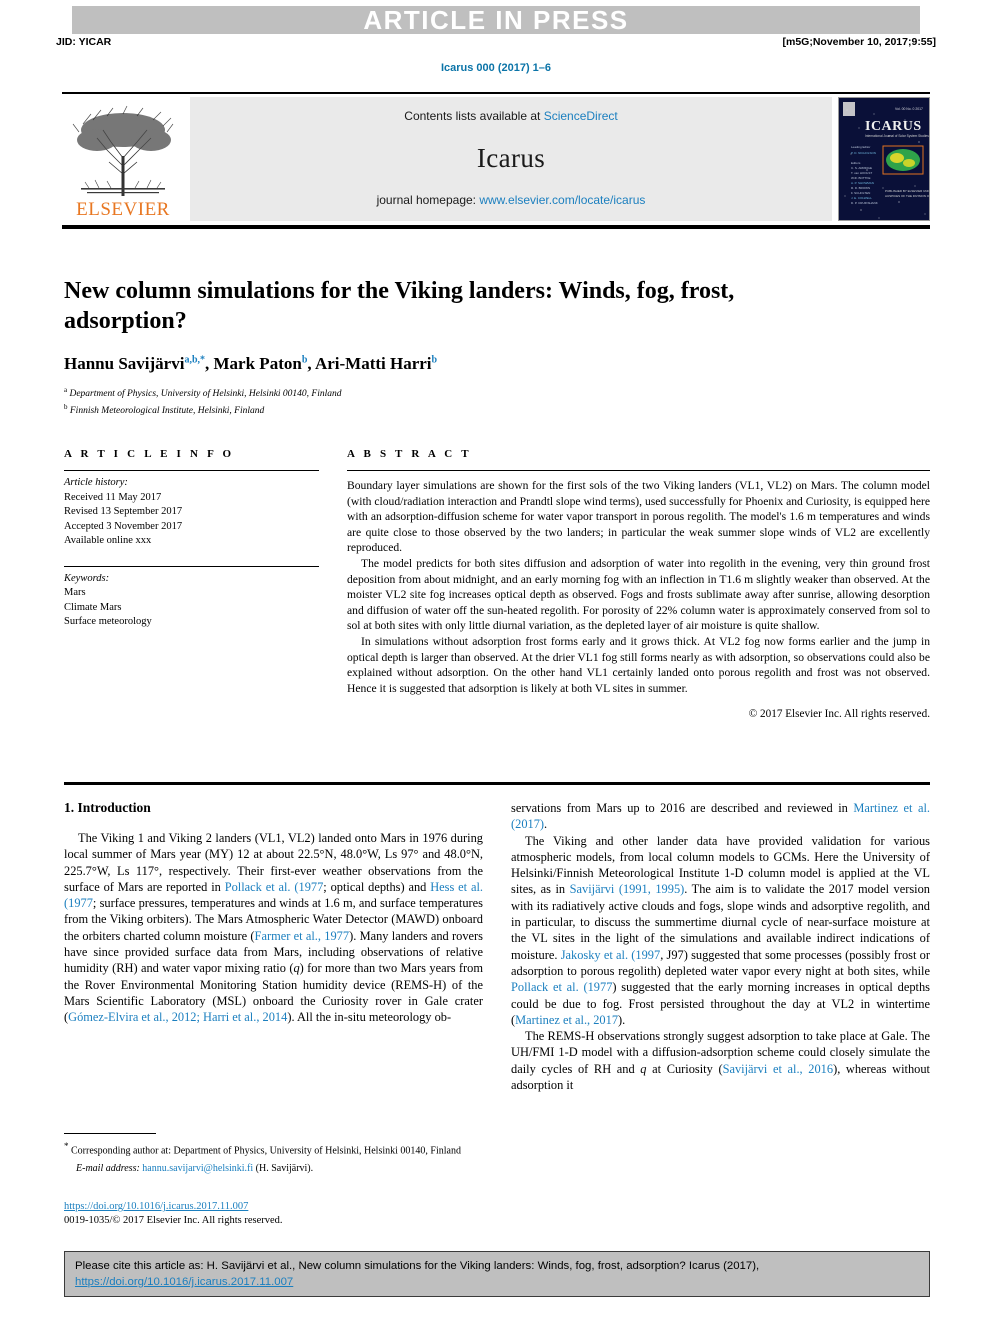 The image size is (992, 1323). Describe the element at coordinates (474, 116) in the screenshot. I see `contents-prefix: Contents lists available at` at that location.